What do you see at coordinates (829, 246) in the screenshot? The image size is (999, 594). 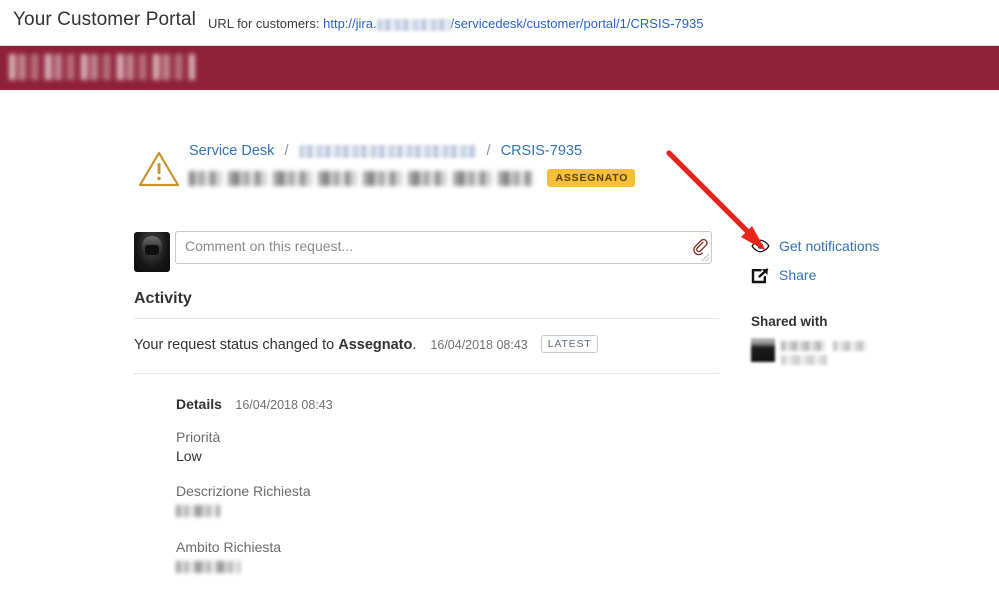 I see `get-notifications-label: Get notifications` at bounding box center [829, 246].